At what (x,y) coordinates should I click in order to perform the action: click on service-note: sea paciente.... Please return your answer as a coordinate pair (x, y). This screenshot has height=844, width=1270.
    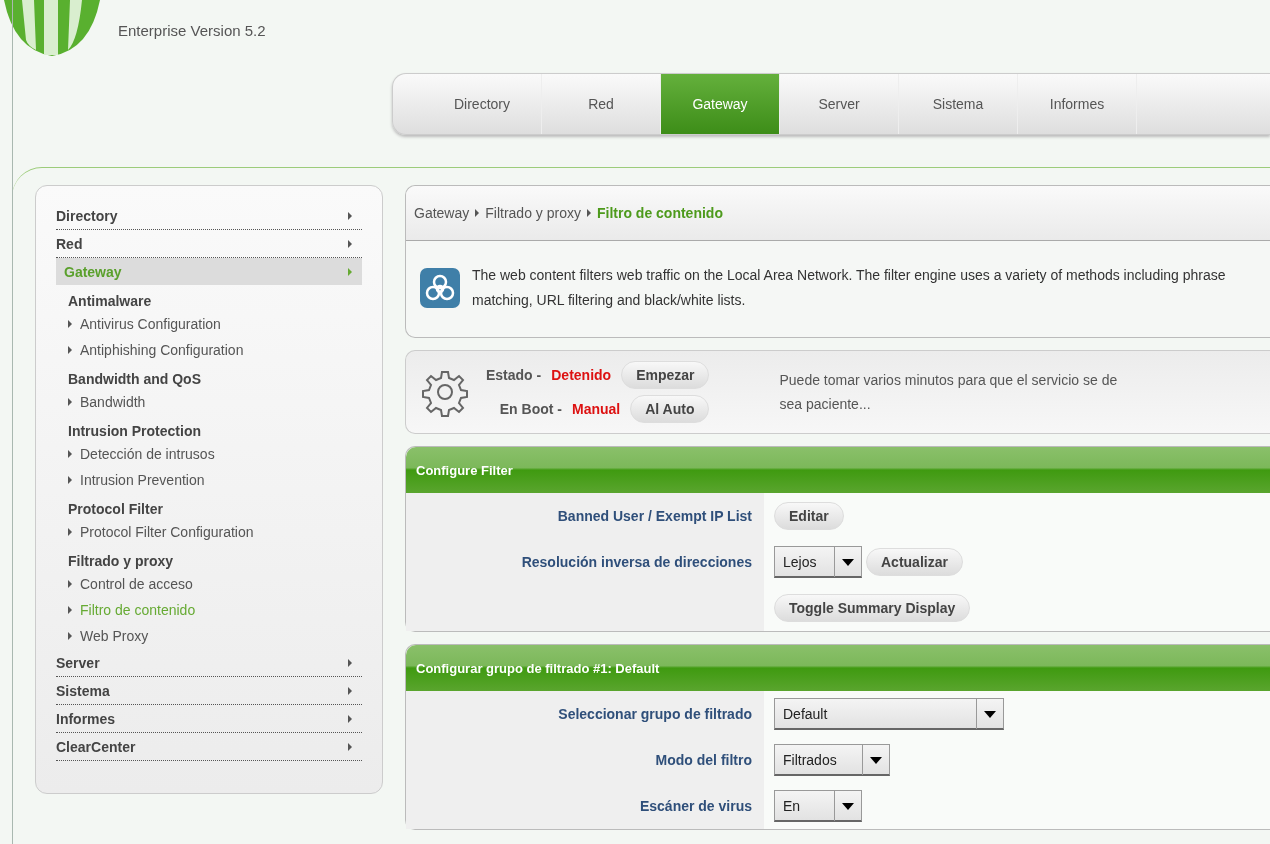
    Looking at the image, I should click on (825, 404).